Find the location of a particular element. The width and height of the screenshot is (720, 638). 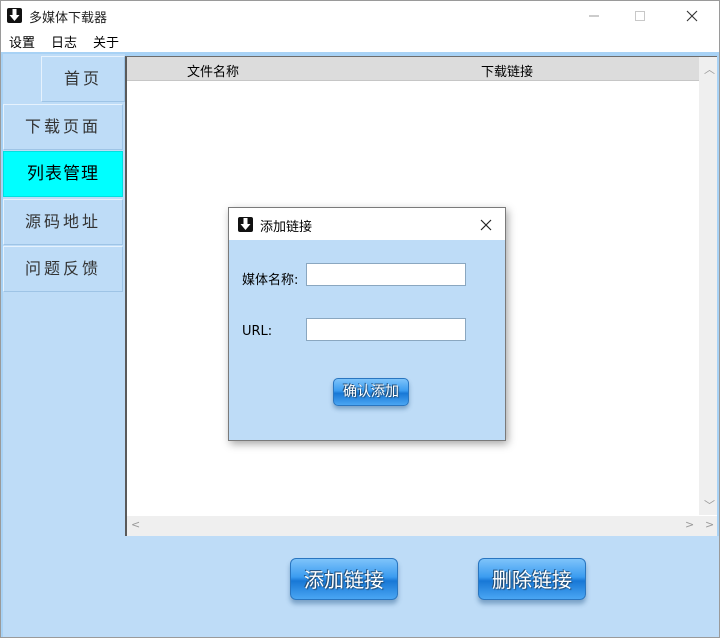

media-name-label: 媒体名称: is located at coordinates (270, 280).